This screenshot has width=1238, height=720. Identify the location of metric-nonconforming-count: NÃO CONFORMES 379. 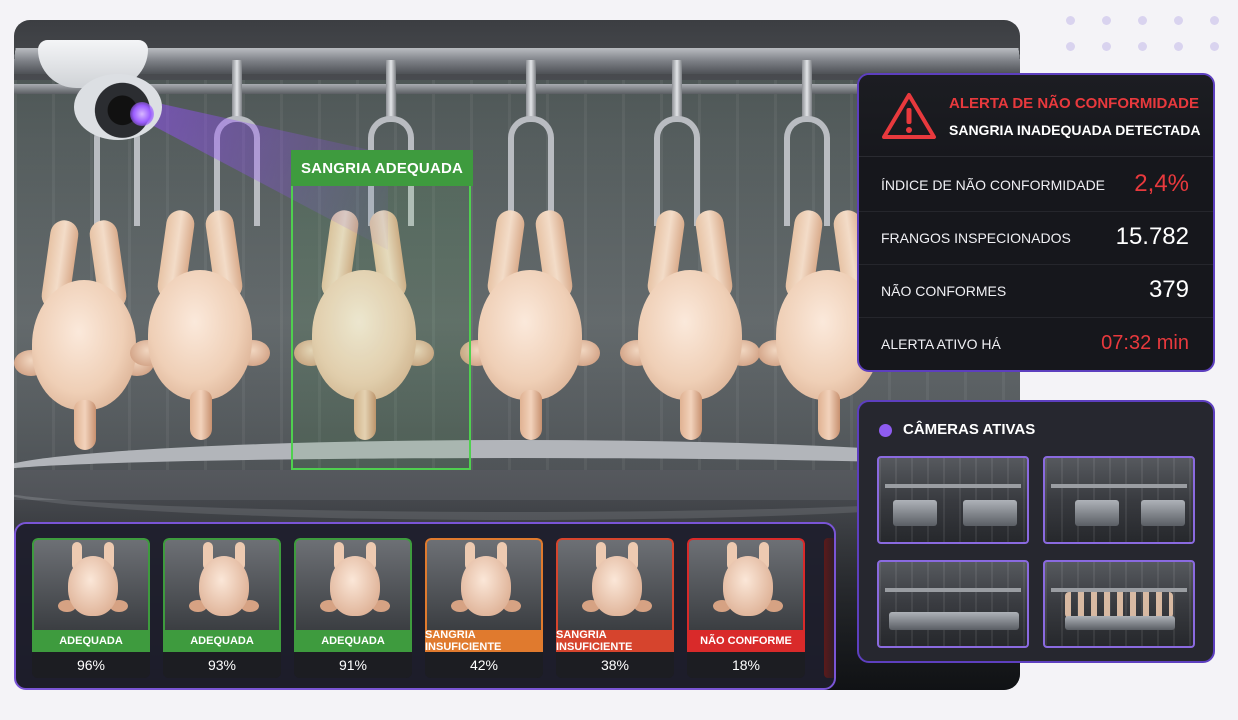
(1036, 291).